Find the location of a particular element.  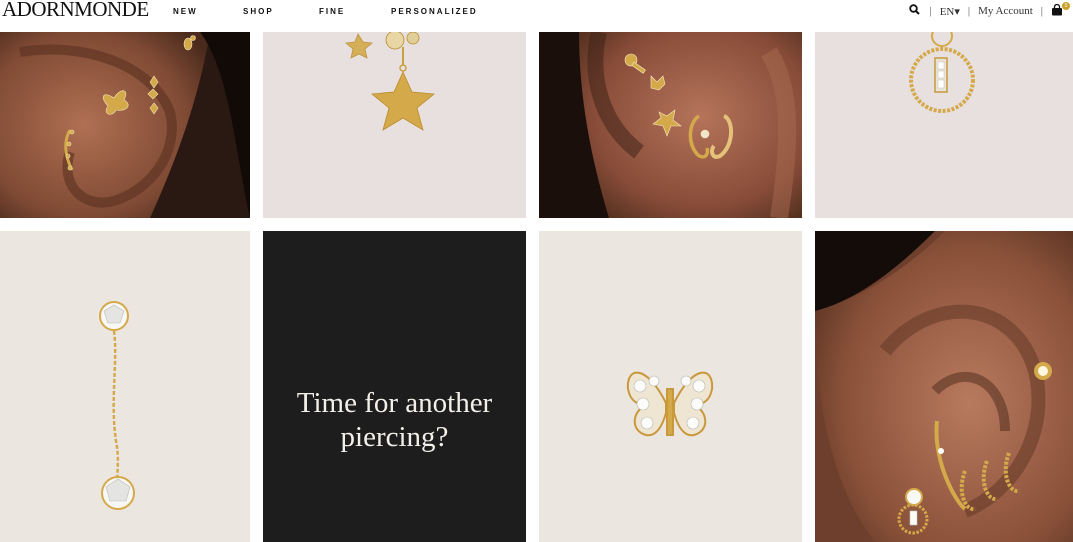

promo-tile: Time for another piercing? is located at coordinates (394, 386).